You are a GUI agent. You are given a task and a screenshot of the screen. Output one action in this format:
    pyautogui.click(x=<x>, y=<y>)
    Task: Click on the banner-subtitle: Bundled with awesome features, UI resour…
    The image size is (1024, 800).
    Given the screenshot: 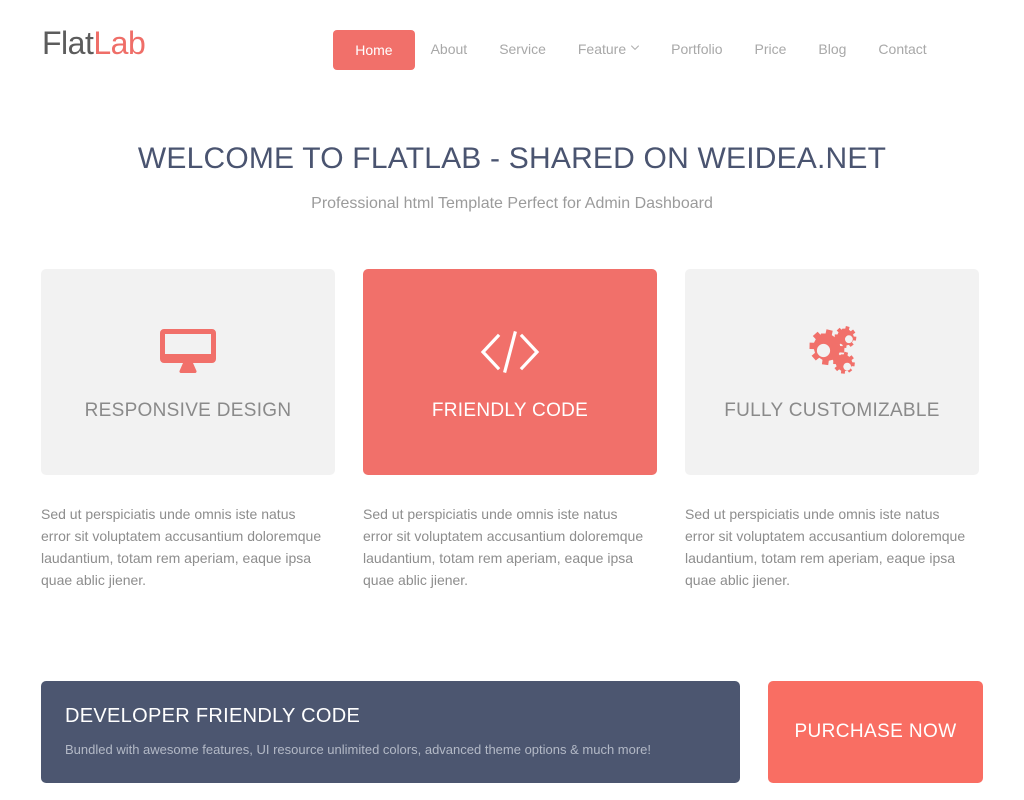 What is the action you would take?
    pyautogui.click(x=358, y=749)
    